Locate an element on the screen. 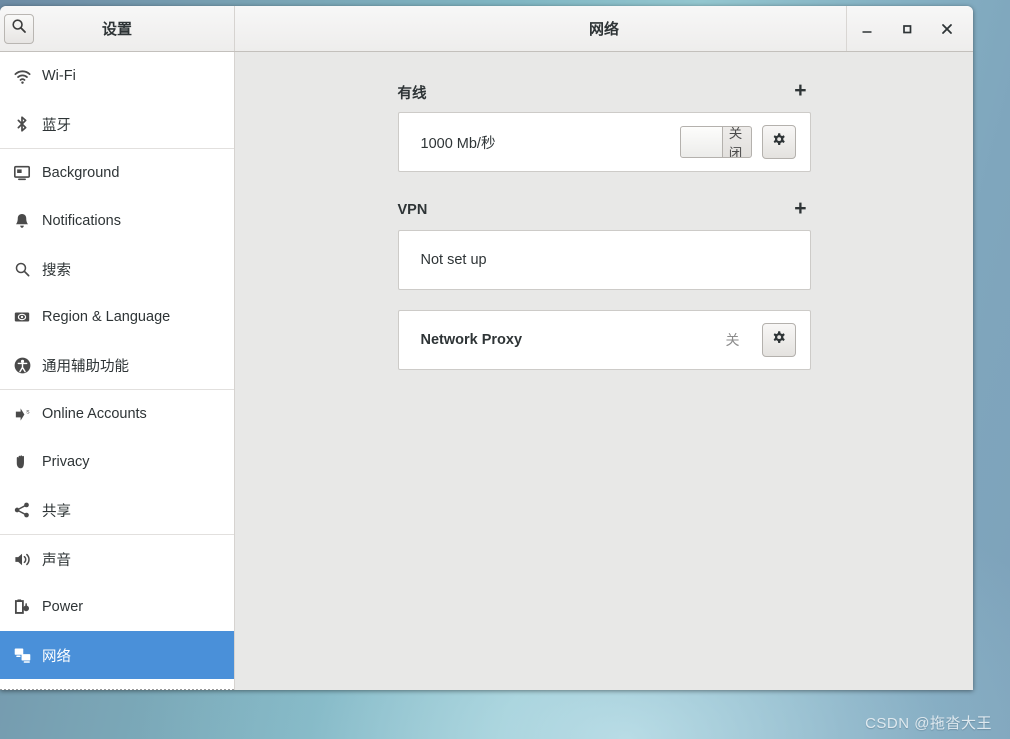  wired-section-header: 有线 + is located at coordinates (604, 92).